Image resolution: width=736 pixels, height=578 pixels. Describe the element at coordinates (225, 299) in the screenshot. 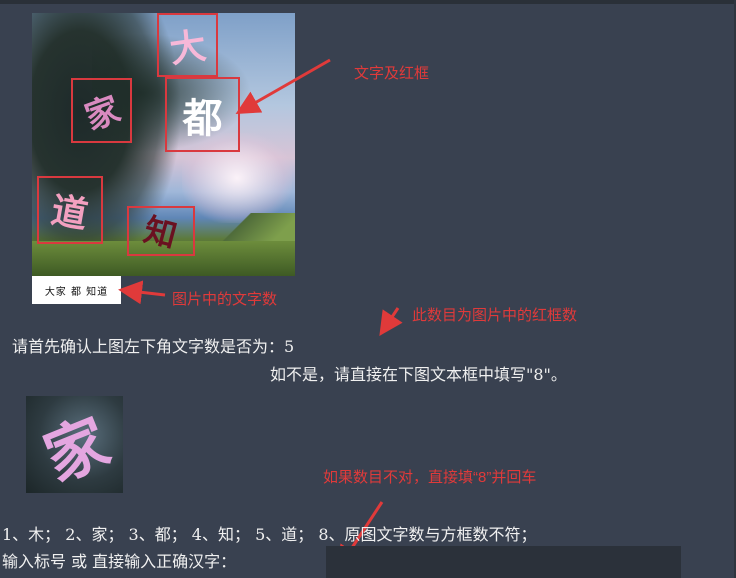

I see `annotation-char-count: 图片中的文字数` at that location.